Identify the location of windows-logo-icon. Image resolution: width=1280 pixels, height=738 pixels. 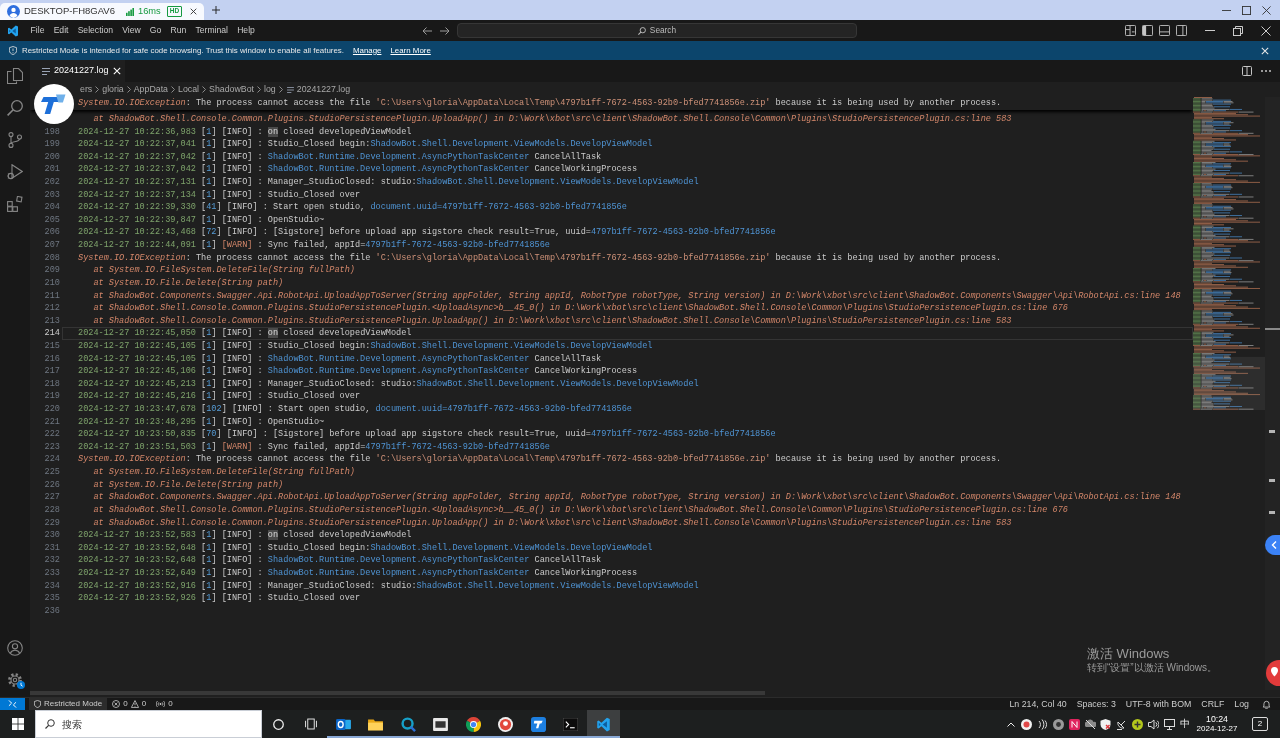
(17, 724).